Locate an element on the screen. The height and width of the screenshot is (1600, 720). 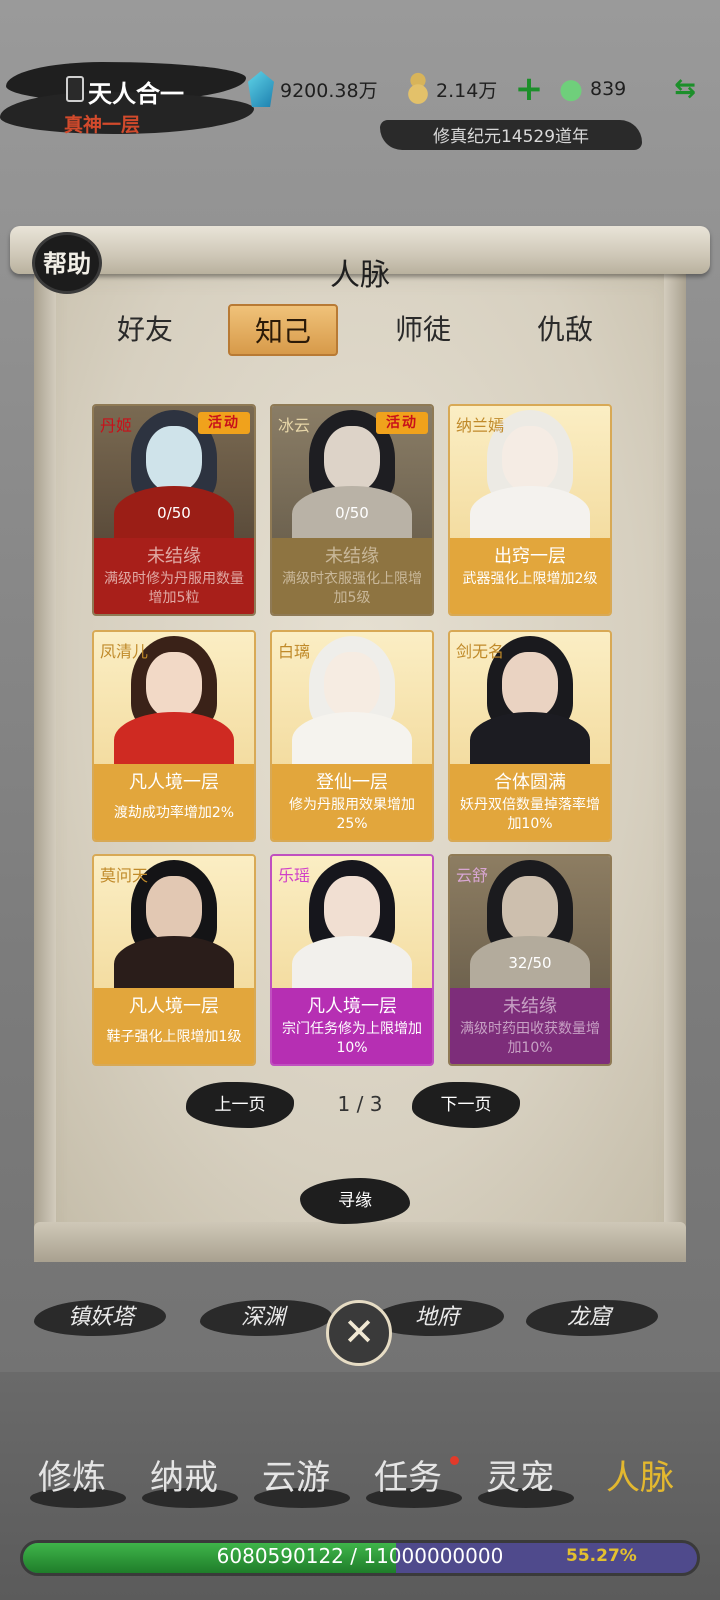
scroll-edge-left is located at coordinates (45, 762).